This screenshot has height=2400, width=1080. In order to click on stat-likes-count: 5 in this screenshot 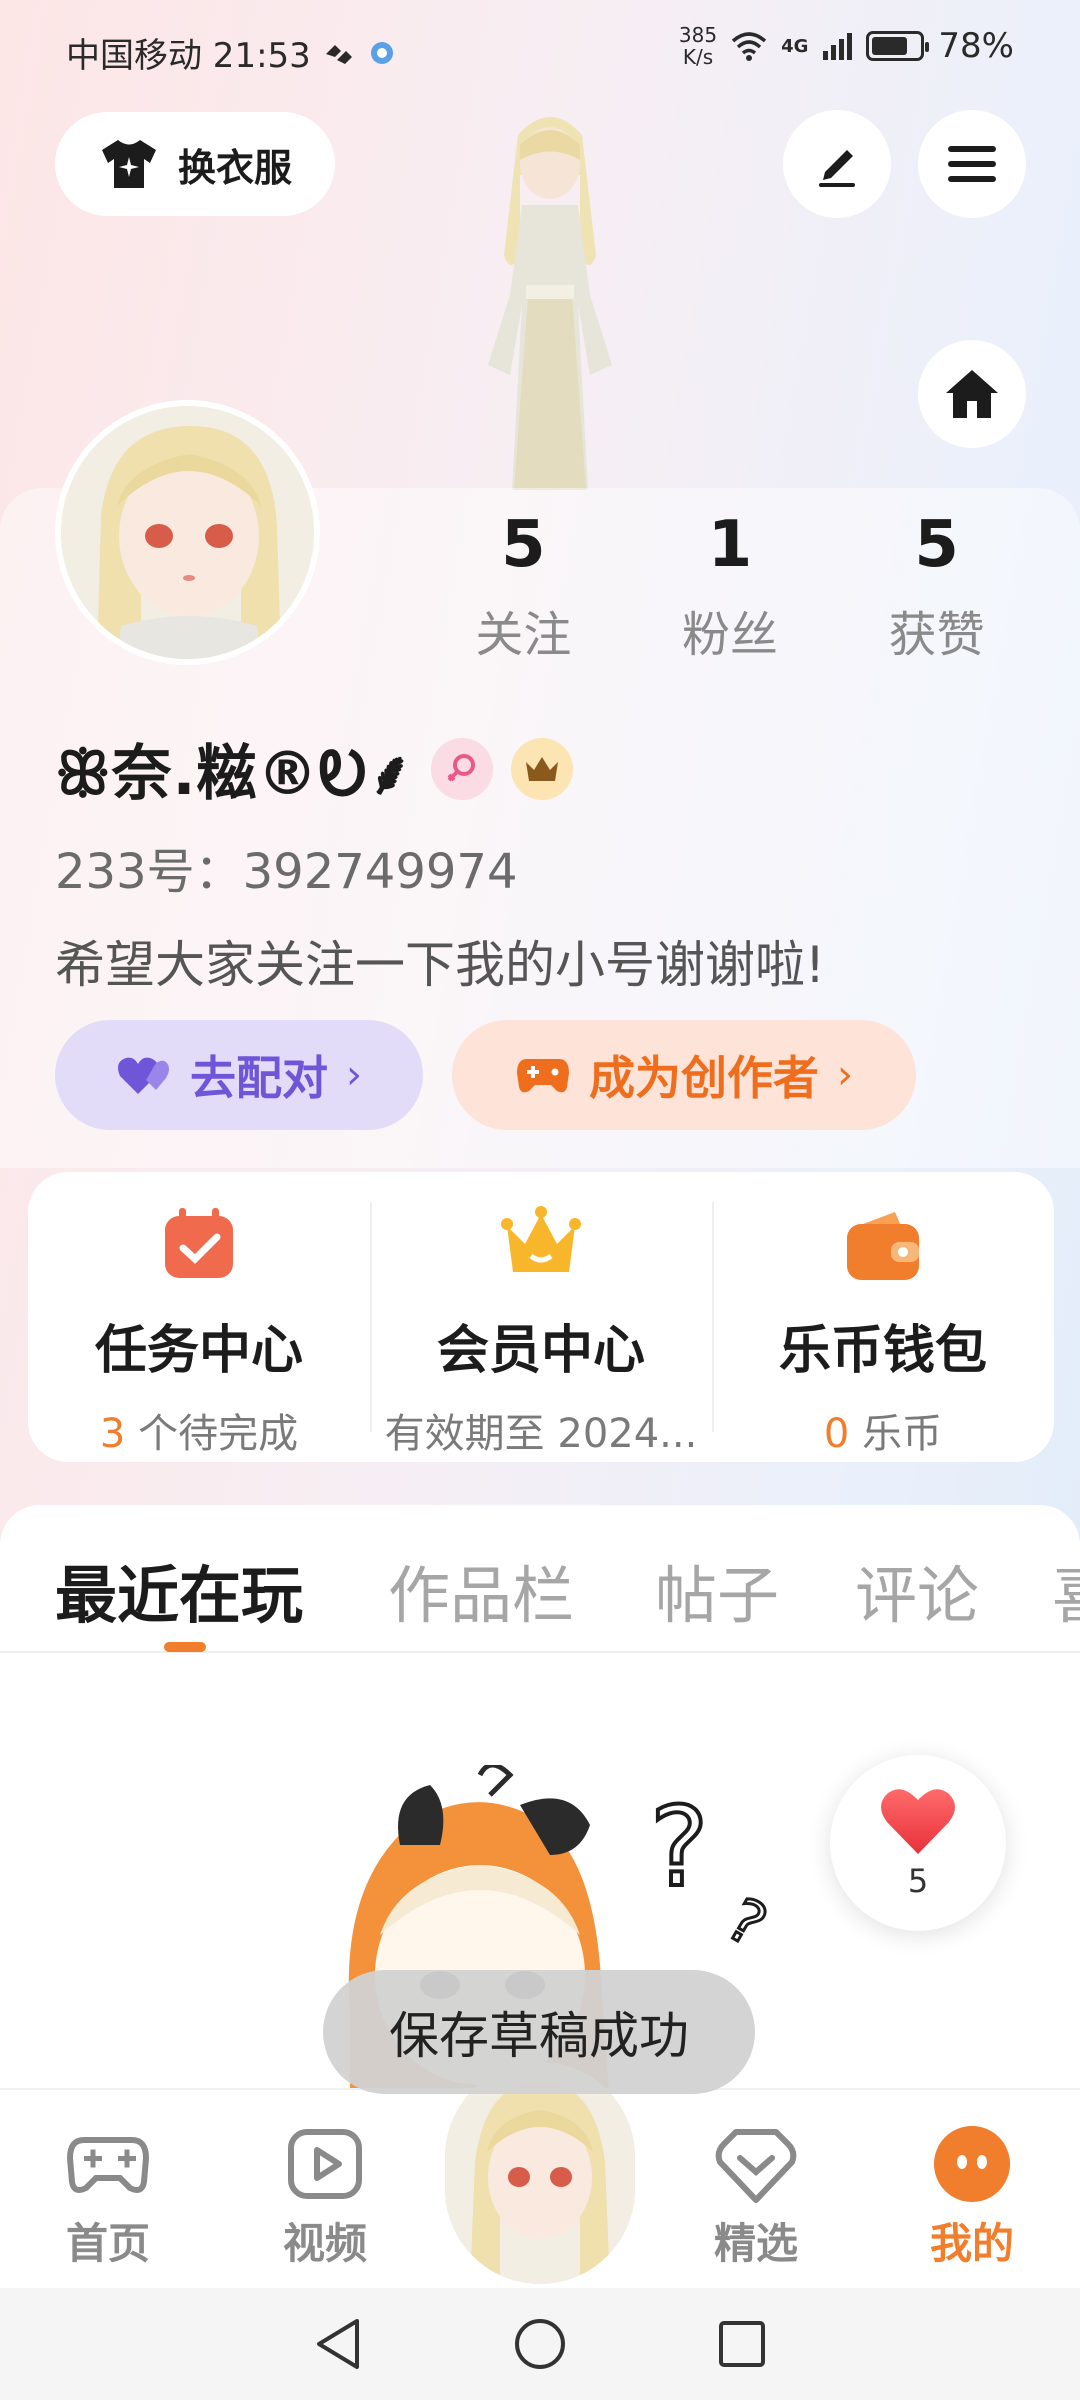, I will do `click(936, 545)`.